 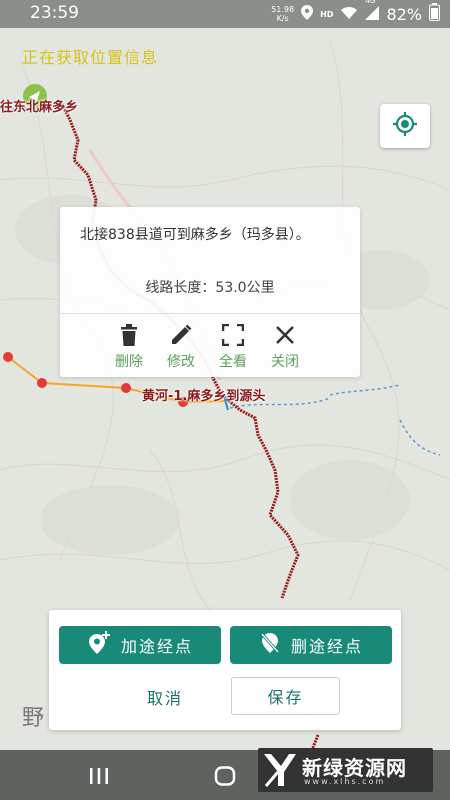 I want to click on status-indicators: 51.98 K/s HD 4G 82%, so click(x=355, y=14).